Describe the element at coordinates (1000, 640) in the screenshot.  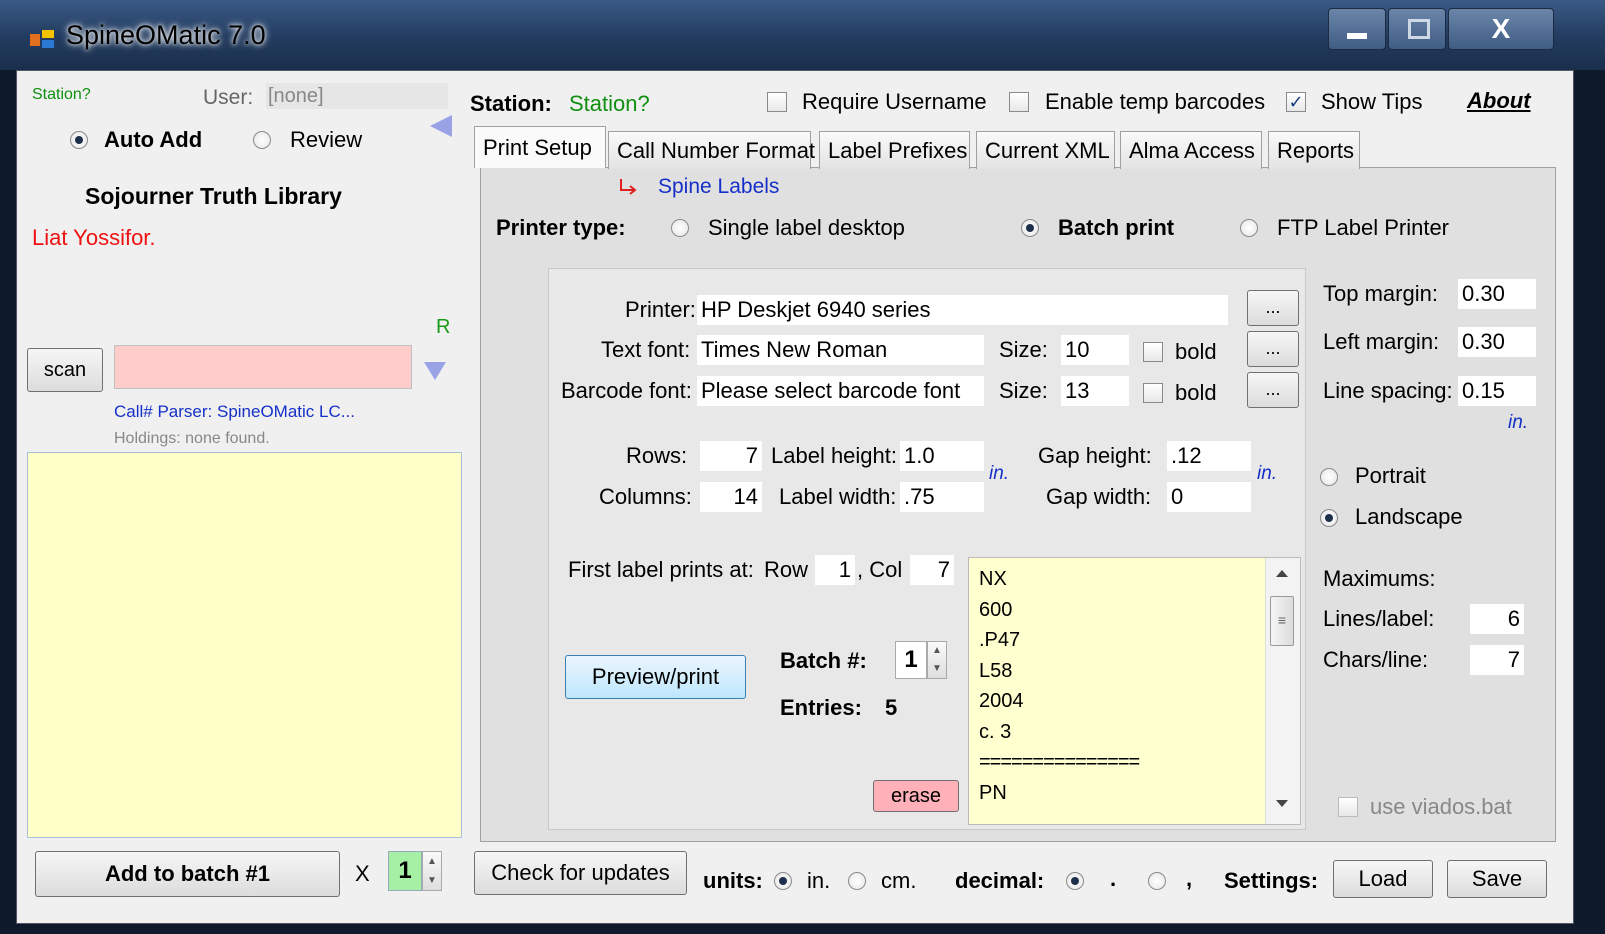
I see `batch-line: .P47` at that location.